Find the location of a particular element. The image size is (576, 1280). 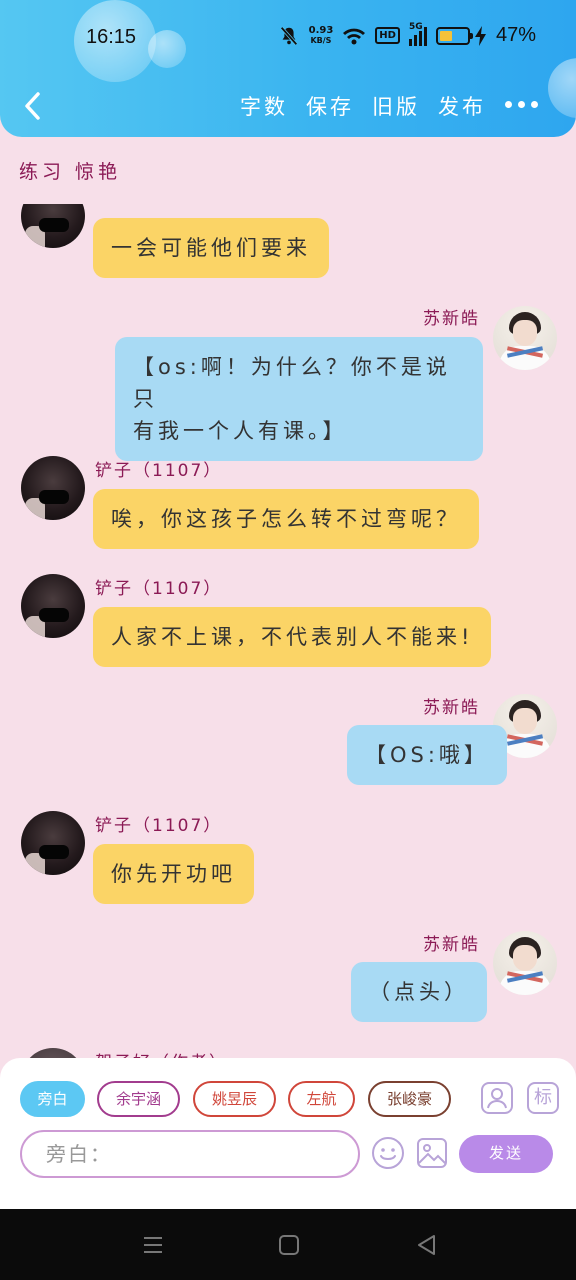

app-header: 16:15 0.93 KB/S HD 5G 47% 字数 保存 旧版 发布 is located at coordinates (288, 68).